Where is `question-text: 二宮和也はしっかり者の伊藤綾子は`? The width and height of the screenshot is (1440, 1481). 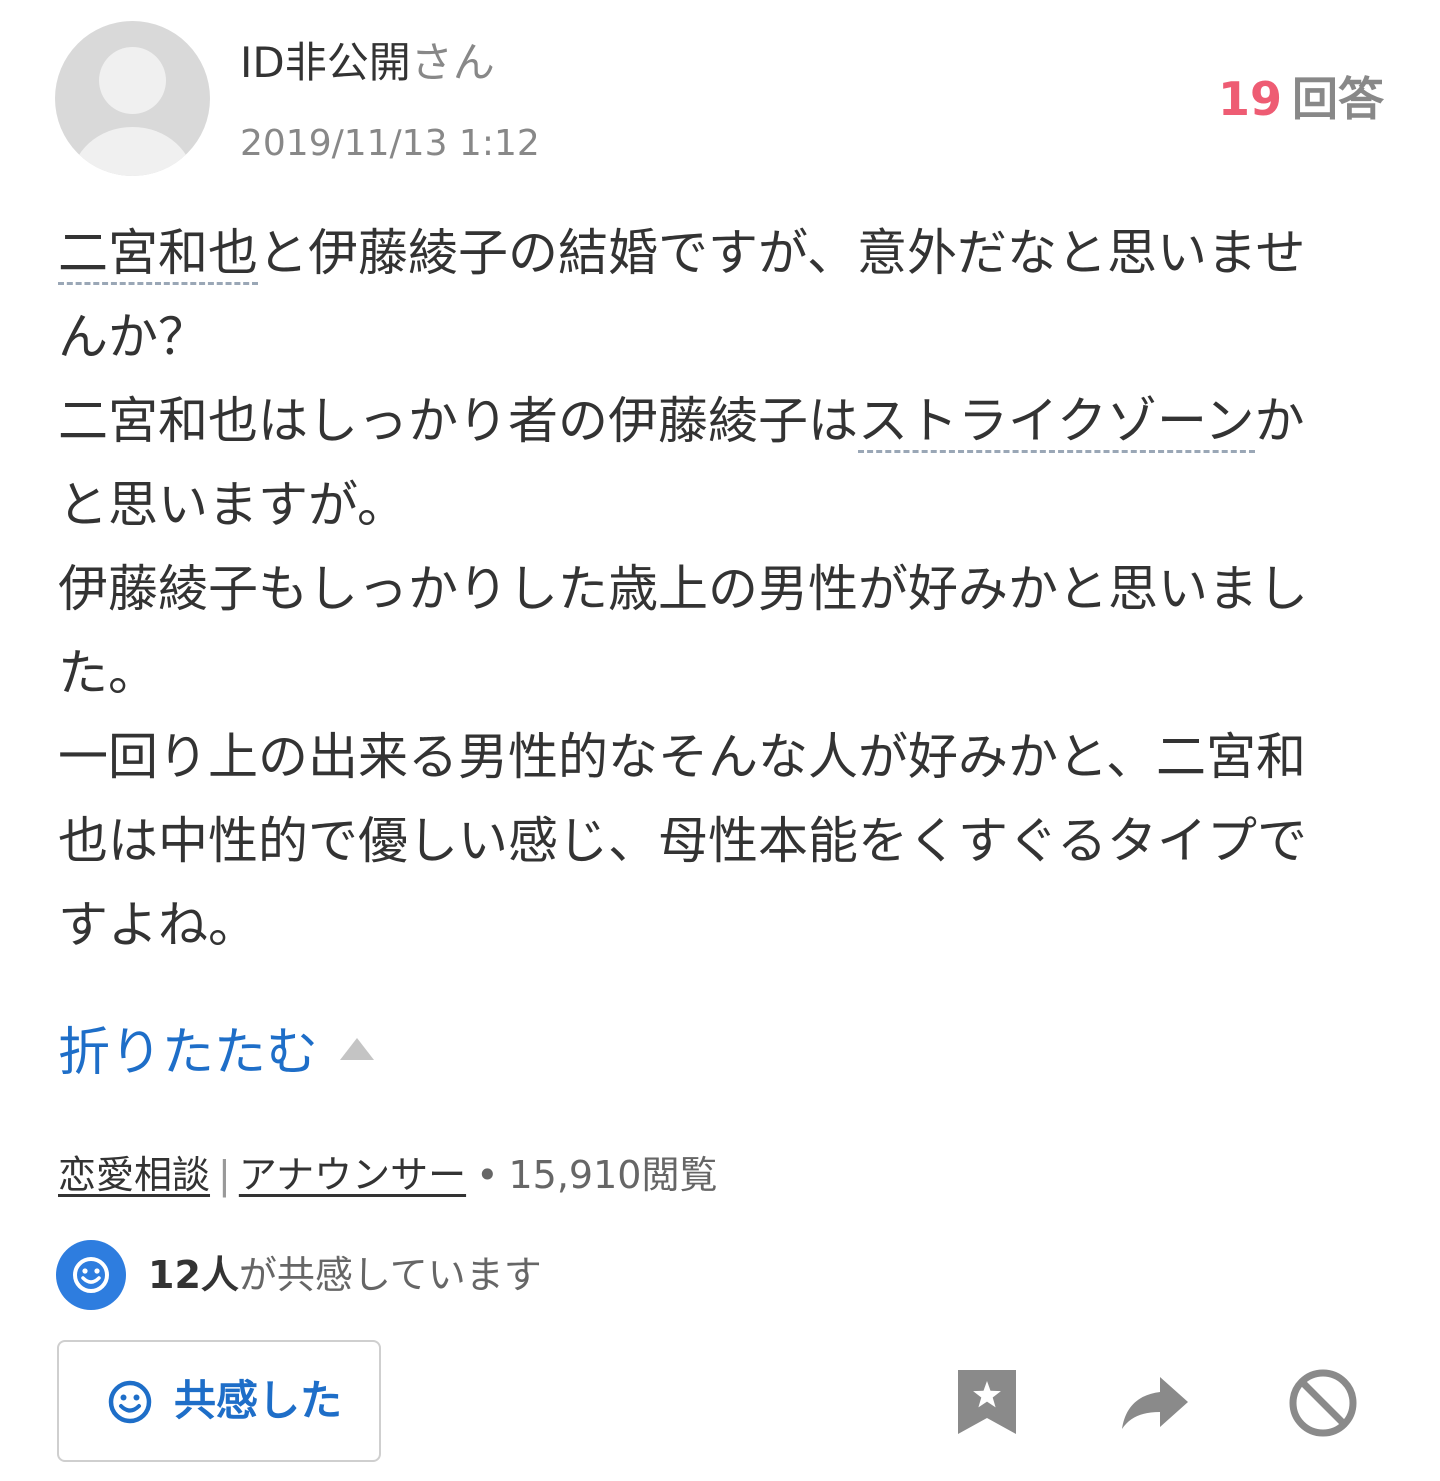 question-text: 二宮和也はしっかり者の伊藤綾子は is located at coordinates (458, 421).